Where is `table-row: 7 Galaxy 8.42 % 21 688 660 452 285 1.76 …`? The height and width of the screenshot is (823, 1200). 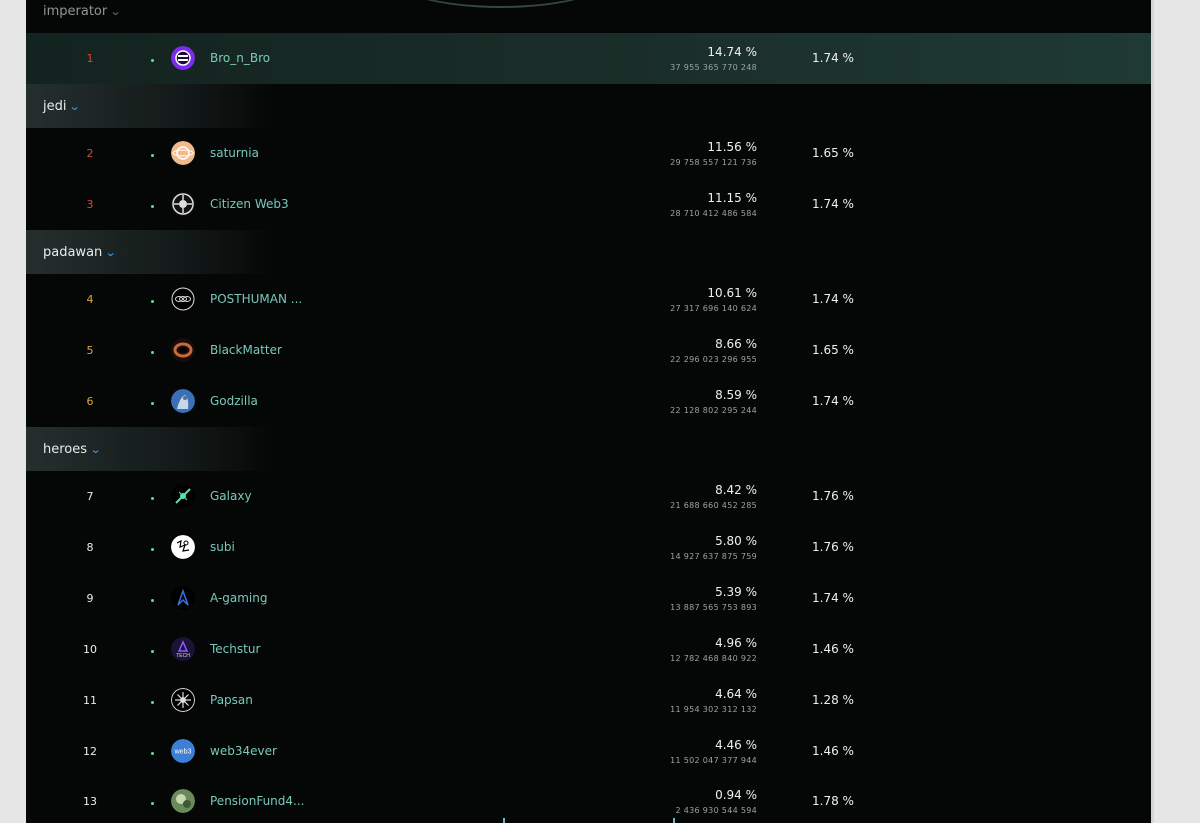 table-row: 7 Galaxy 8.42 % 21 688 660 452 285 1.76 … is located at coordinates (588, 496).